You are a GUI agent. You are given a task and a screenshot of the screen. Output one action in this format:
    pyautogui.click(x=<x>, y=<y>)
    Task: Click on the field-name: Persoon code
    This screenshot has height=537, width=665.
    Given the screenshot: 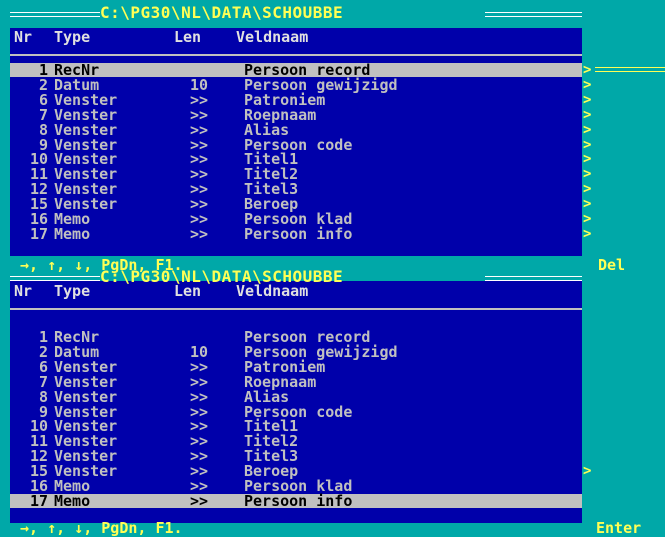 What is the action you would take?
    pyautogui.click(x=298, y=411)
    